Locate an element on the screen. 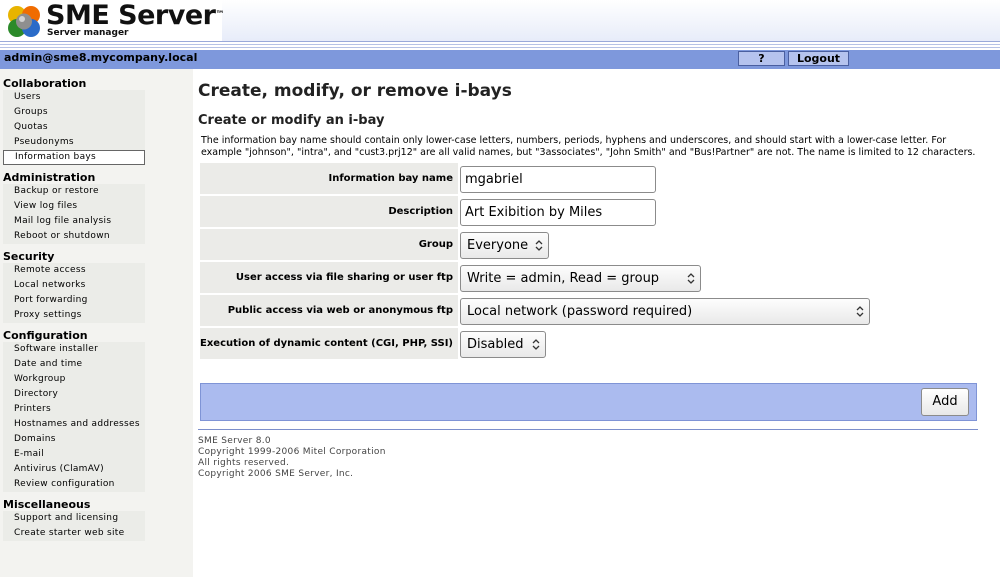 The height and width of the screenshot is (577, 1000). description-input: Art Exibition by Miles is located at coordinates (558, 212).